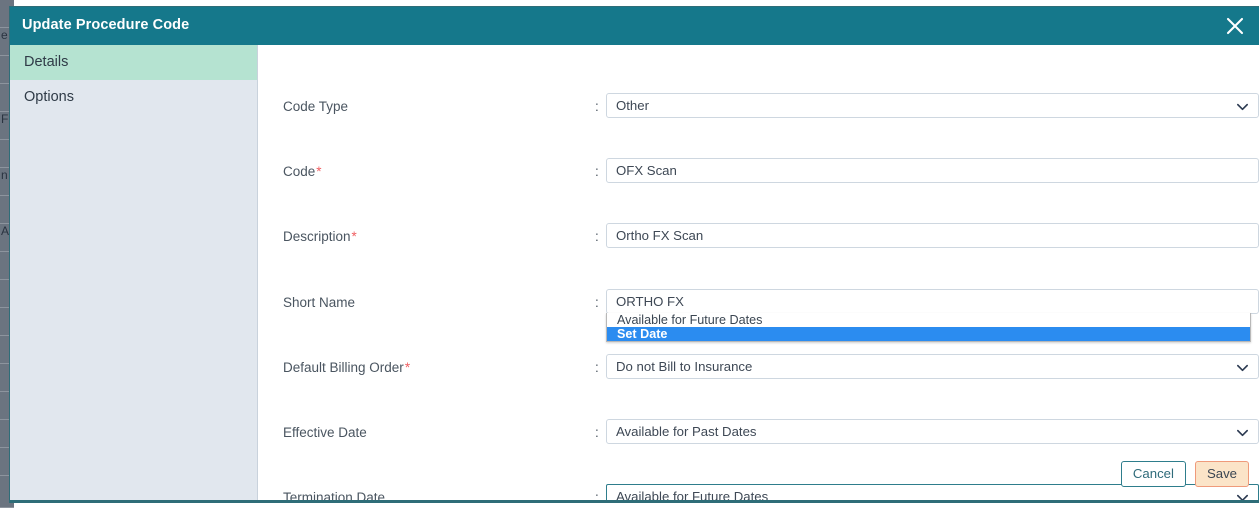 This screenshot has height=508, width=1259. I want to click on code-type-value: Other, so click(632, 105).